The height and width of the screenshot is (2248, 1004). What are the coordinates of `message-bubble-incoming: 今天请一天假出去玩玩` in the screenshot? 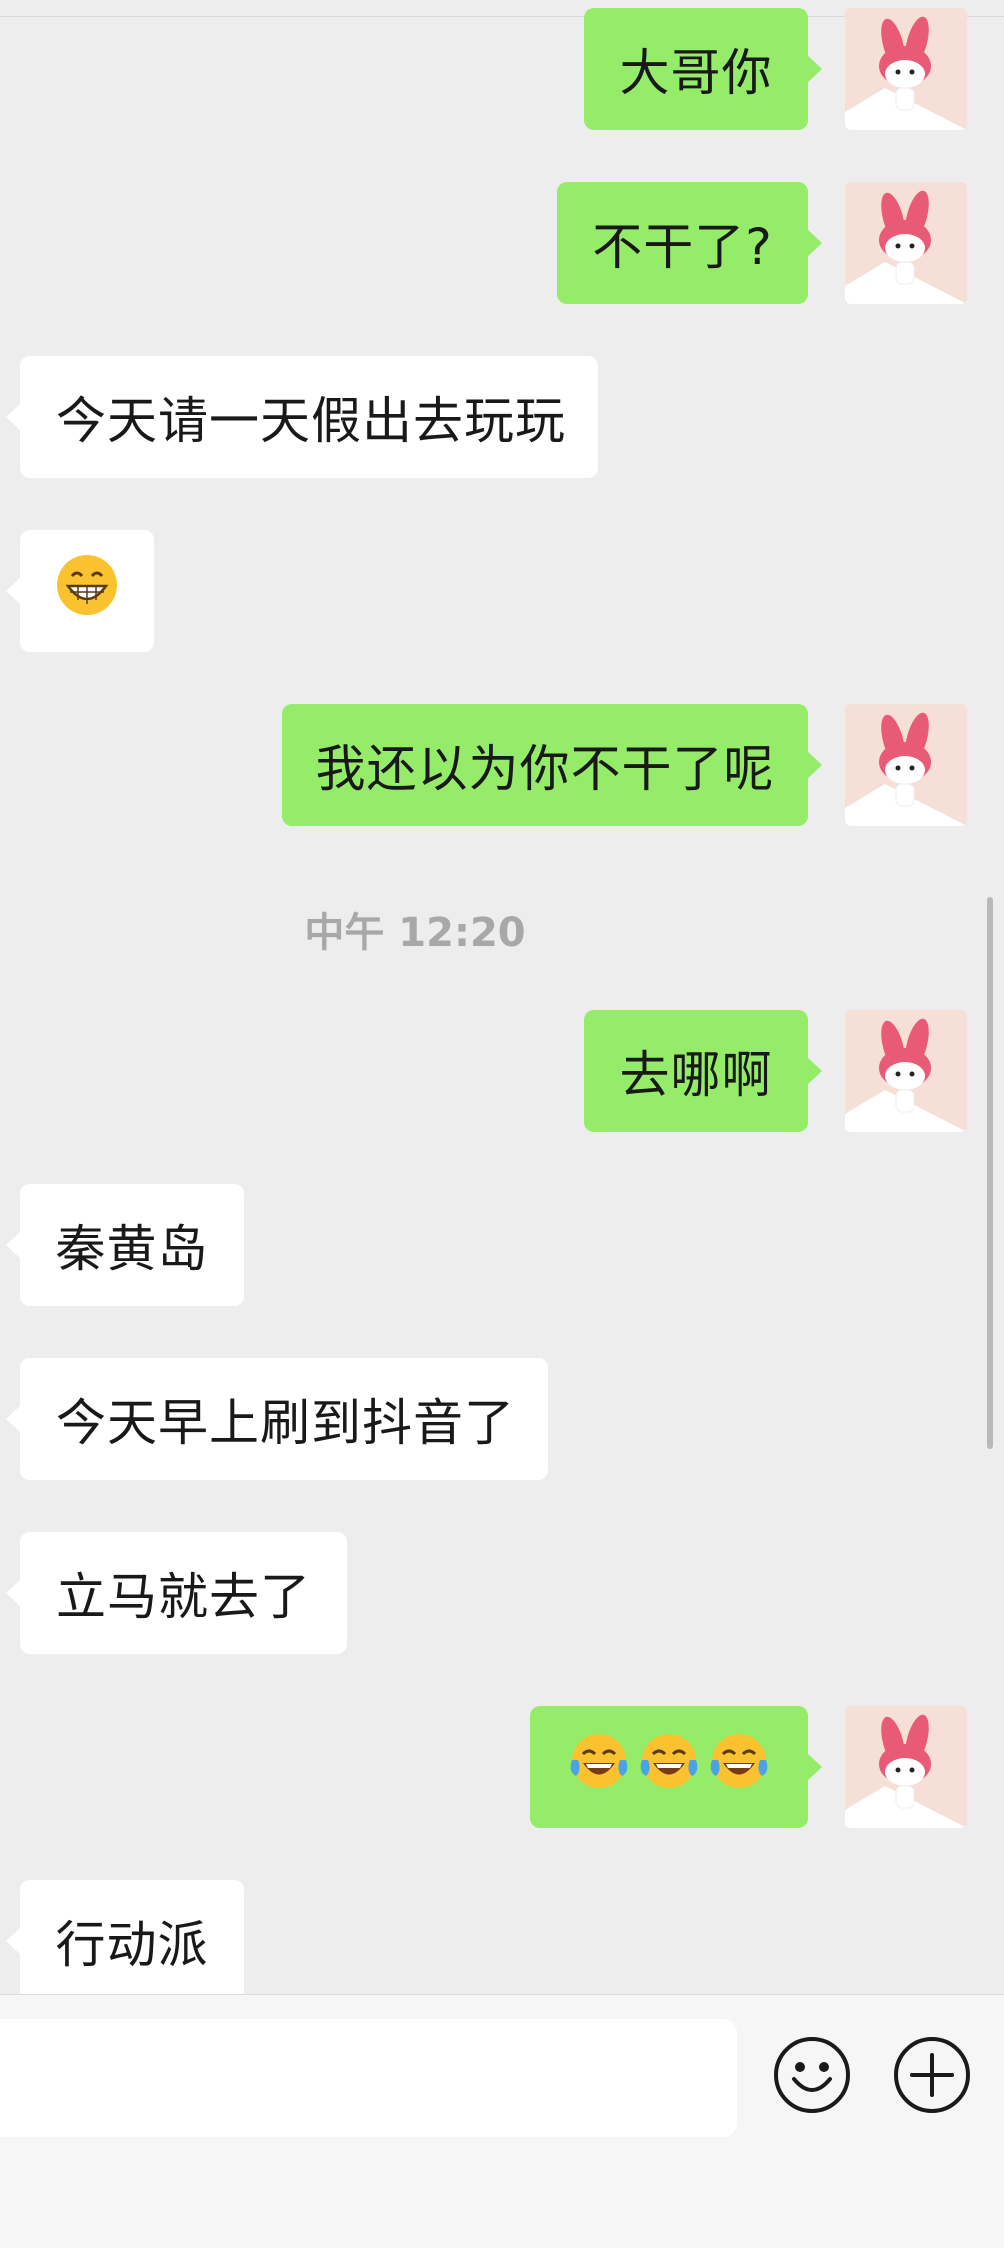 It's located at (302, 417).